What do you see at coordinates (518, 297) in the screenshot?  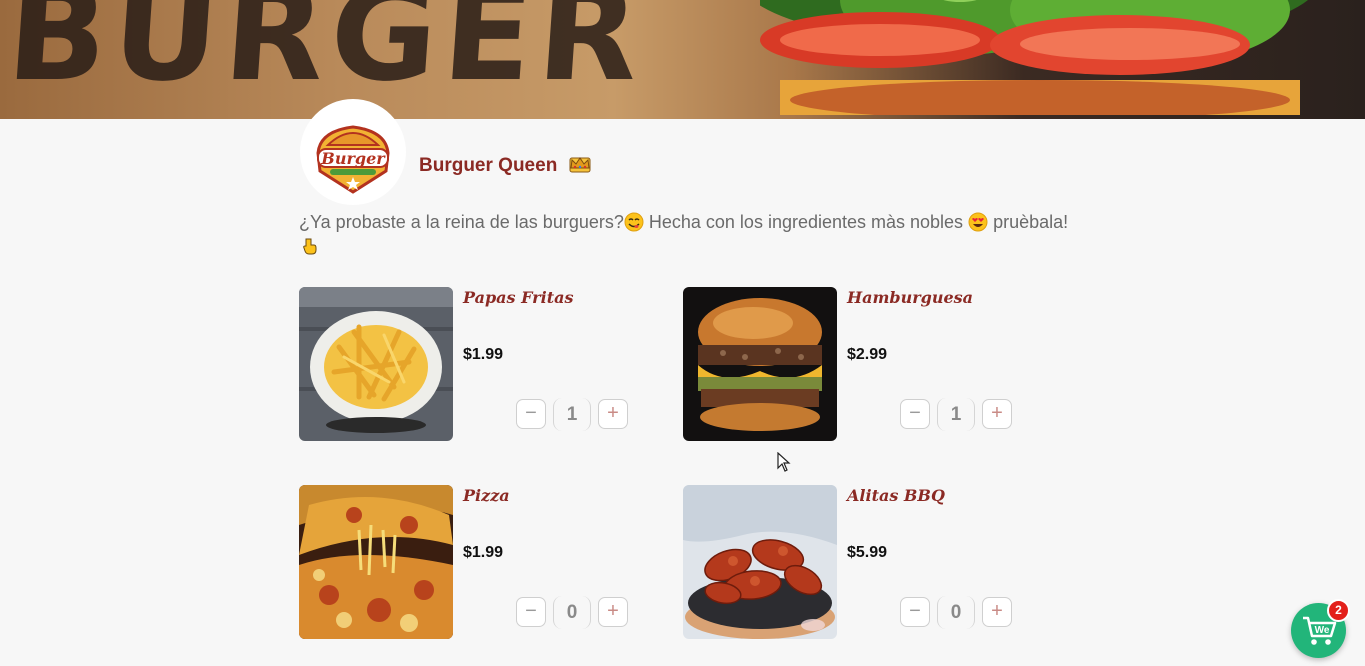 I see `product-name: Papas Fritas` at bounding box center [518, 297].